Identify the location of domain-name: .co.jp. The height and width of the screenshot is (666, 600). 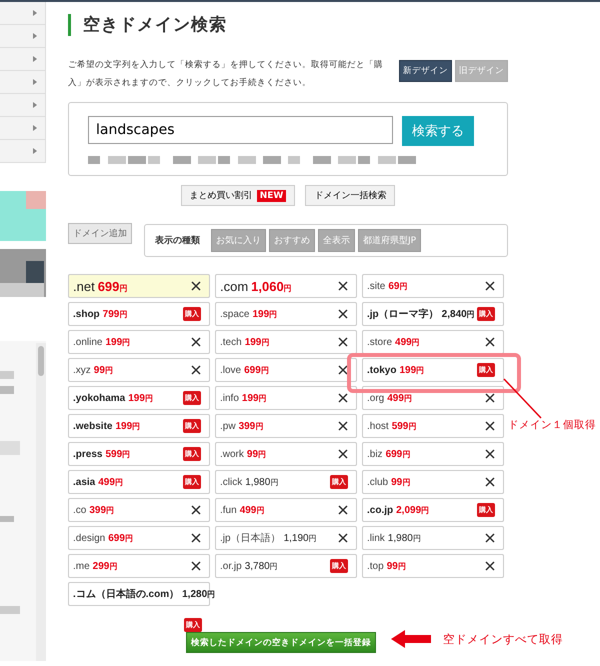
(380, 510).